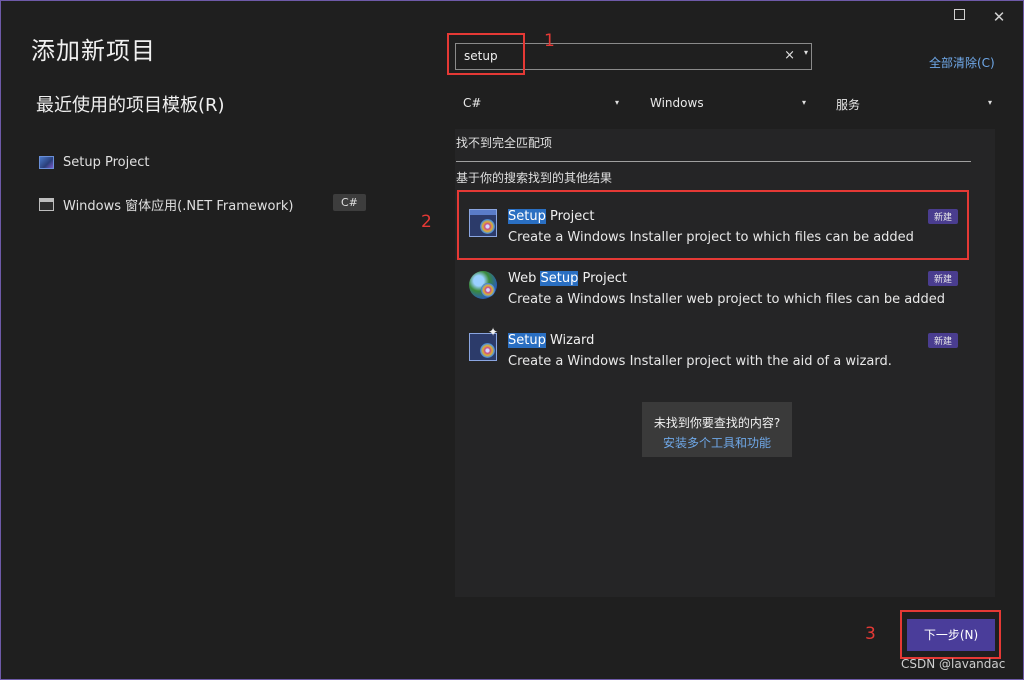  I want to click on recent-item-setup-project: Setup Project, so click(204, 162).